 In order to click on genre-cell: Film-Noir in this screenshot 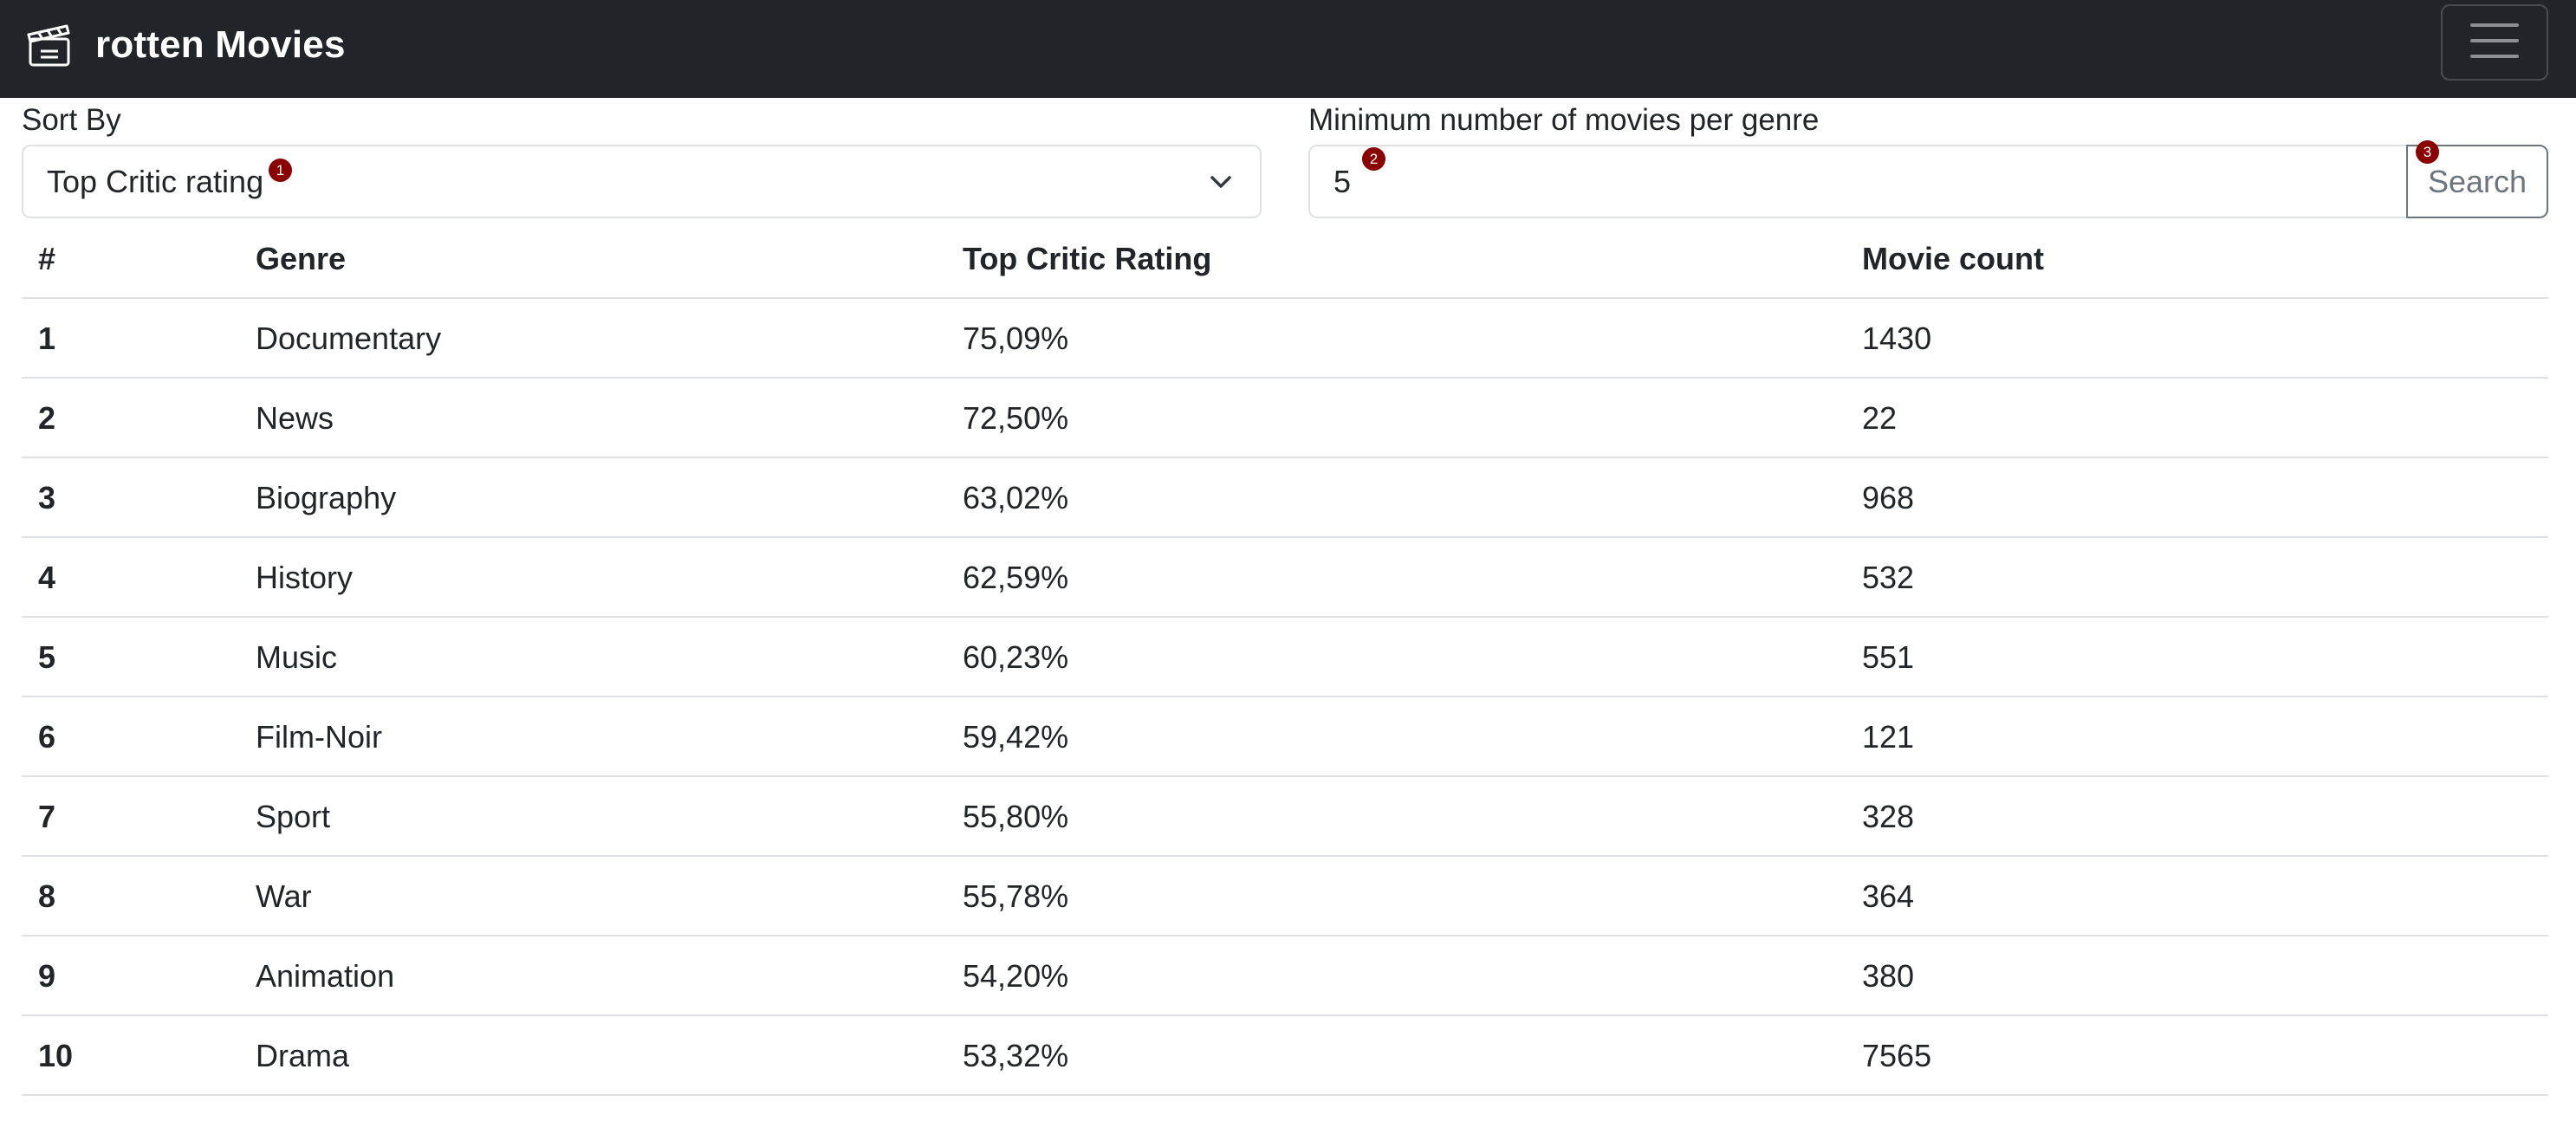, I will do `click(319, 737)`.